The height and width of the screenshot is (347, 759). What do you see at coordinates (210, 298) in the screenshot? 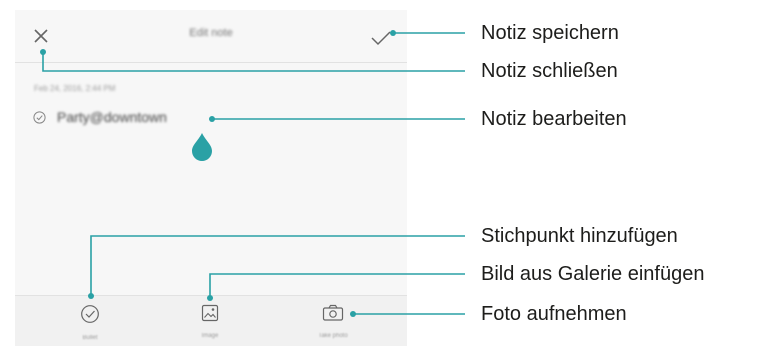
I see `callout-dot-image` at bounding box center [210, 298].